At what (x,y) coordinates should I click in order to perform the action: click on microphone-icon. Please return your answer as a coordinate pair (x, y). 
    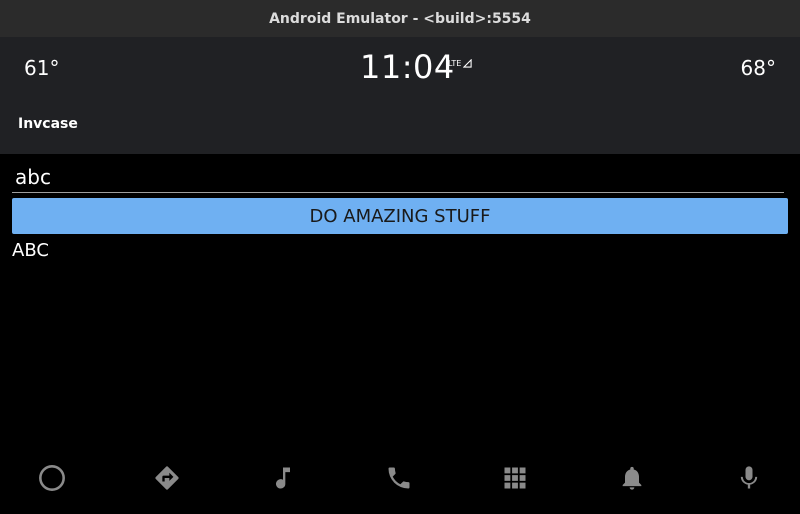
    Looking at the image, I should click on (749, 477).